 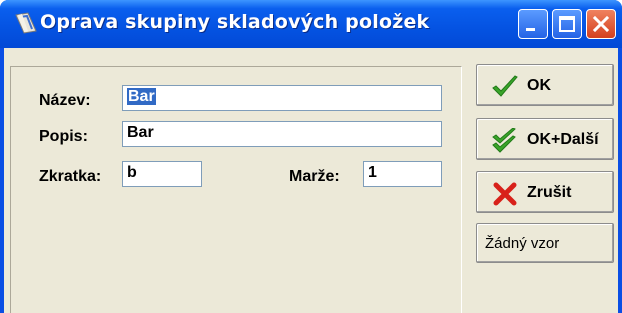 I want to click on nazev-label: Název:, so click(x=65, y=101).